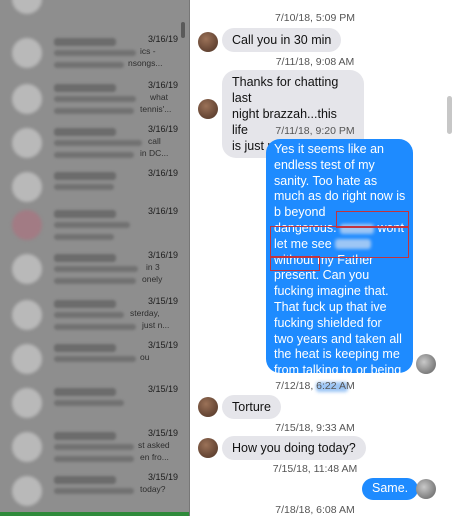 This screenshot has width=458, height=516. What do you see at coordinates (329, 149) in the screenshot?
I see `message-line: Yes it seems like an` at bounding box center [329, 149].